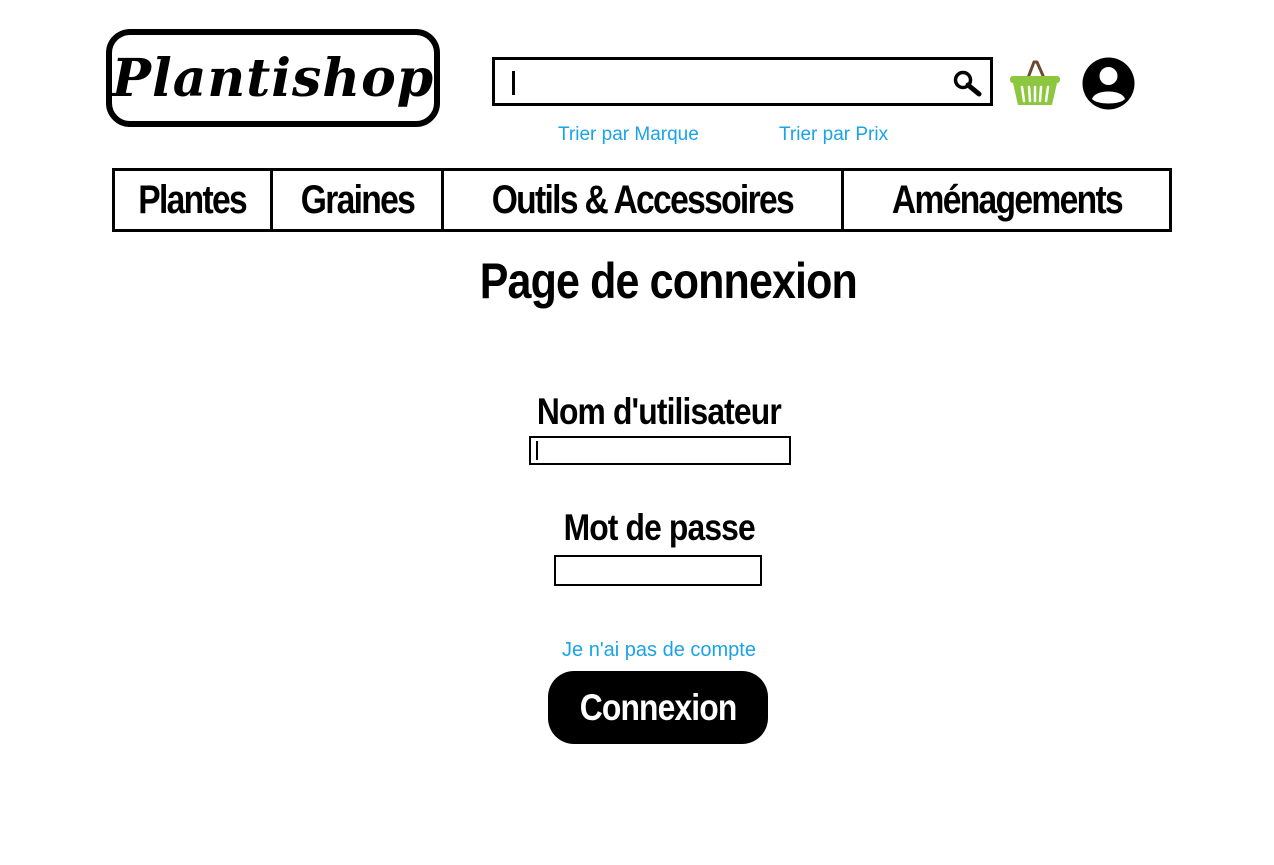 Image resolution: width=1274 pixels, height=865 pixels. I want to click on logo-text: Plantishop, so click(273, 78).